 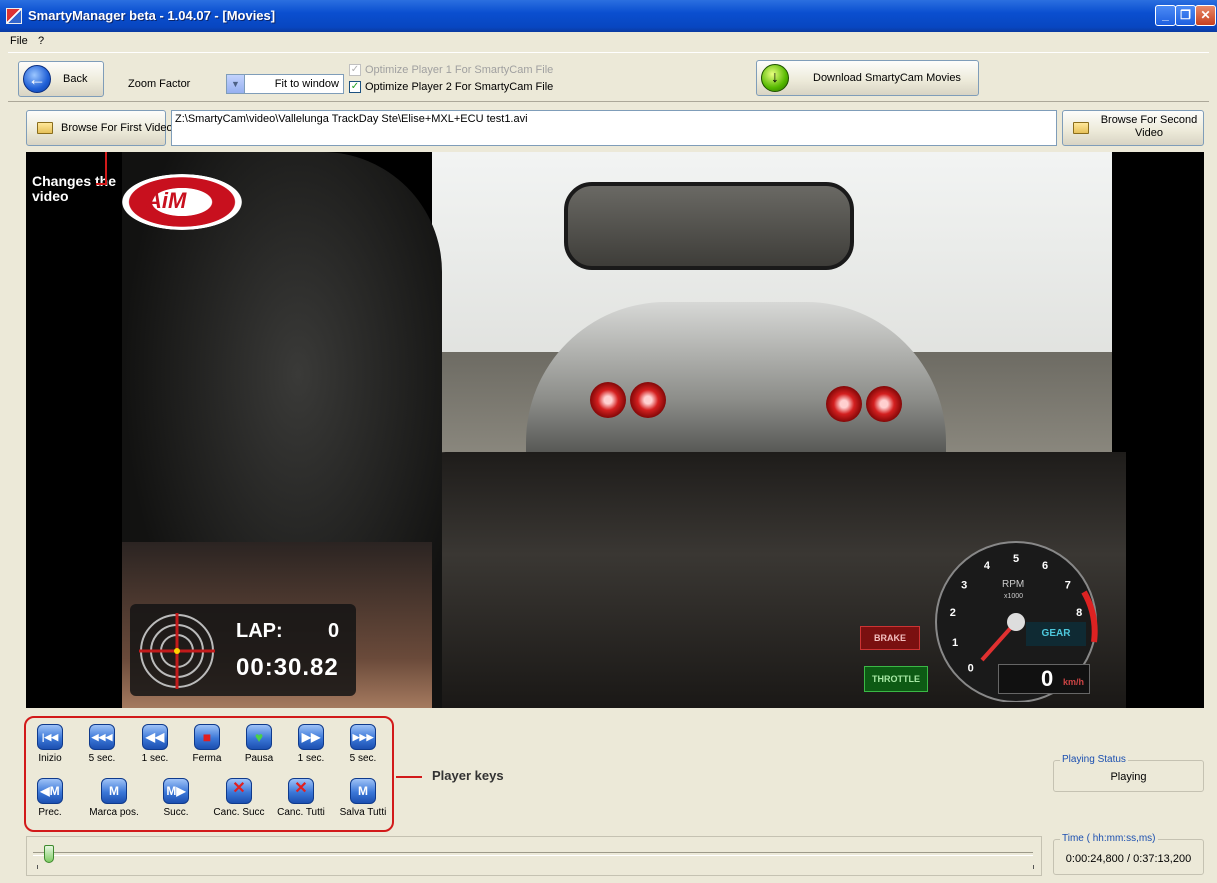 What do you see at coordinates (155, 737) in the screenshot?
I see `rewind-1-icon: ◀◀` at bounding box center [155, 737].